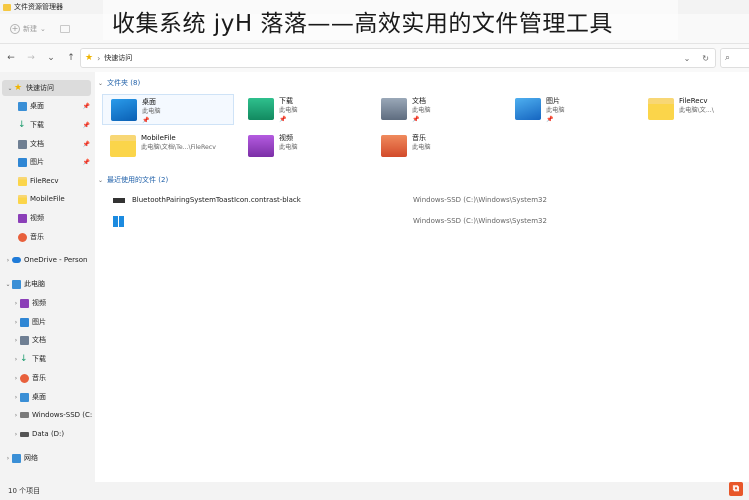 Image resolution: width=749 pixels, height=500 pixels. I want to click on sidebar-item-label: 网络, so click(31, 458).